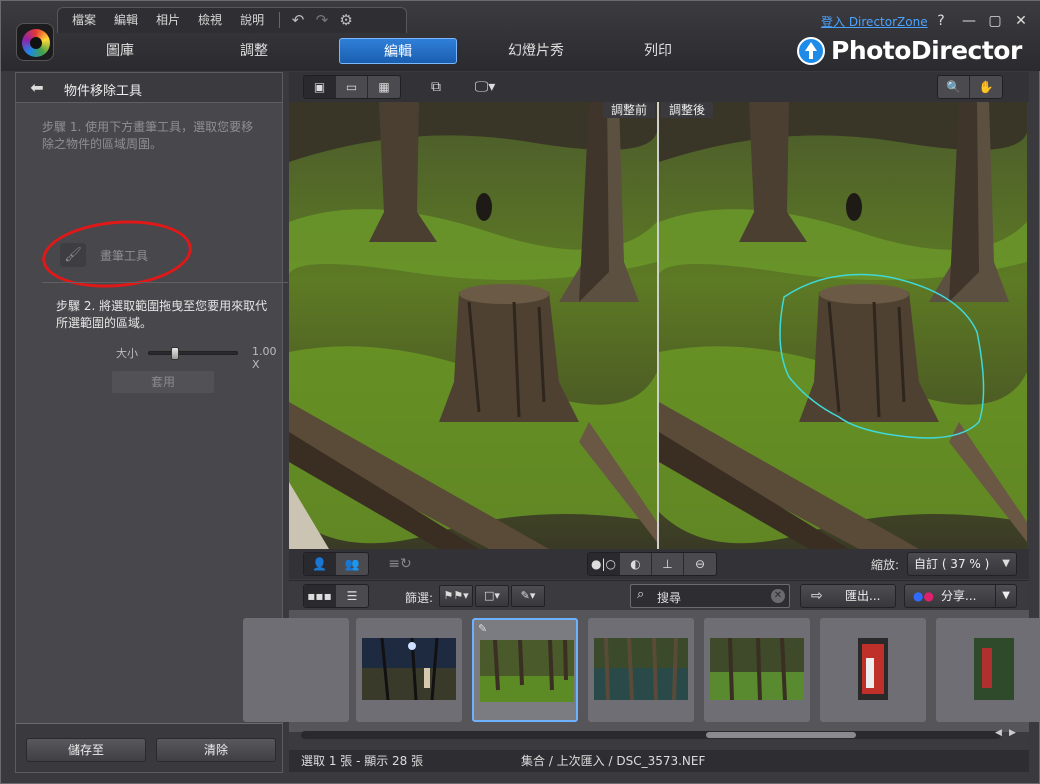 The height and width of the screenshot is (784, 1040). I want to click on flag-filter-select: ⚑⚑▾, so click(456, 596).